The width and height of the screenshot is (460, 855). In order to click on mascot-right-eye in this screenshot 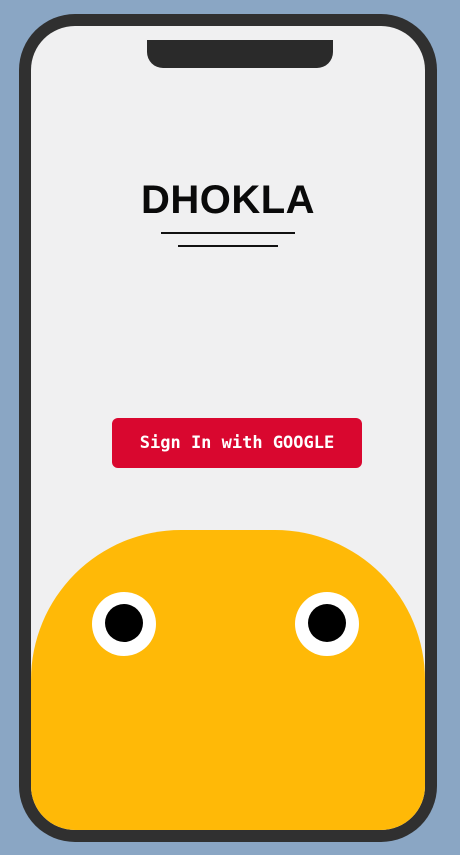, I will do `click(327, 624)`.